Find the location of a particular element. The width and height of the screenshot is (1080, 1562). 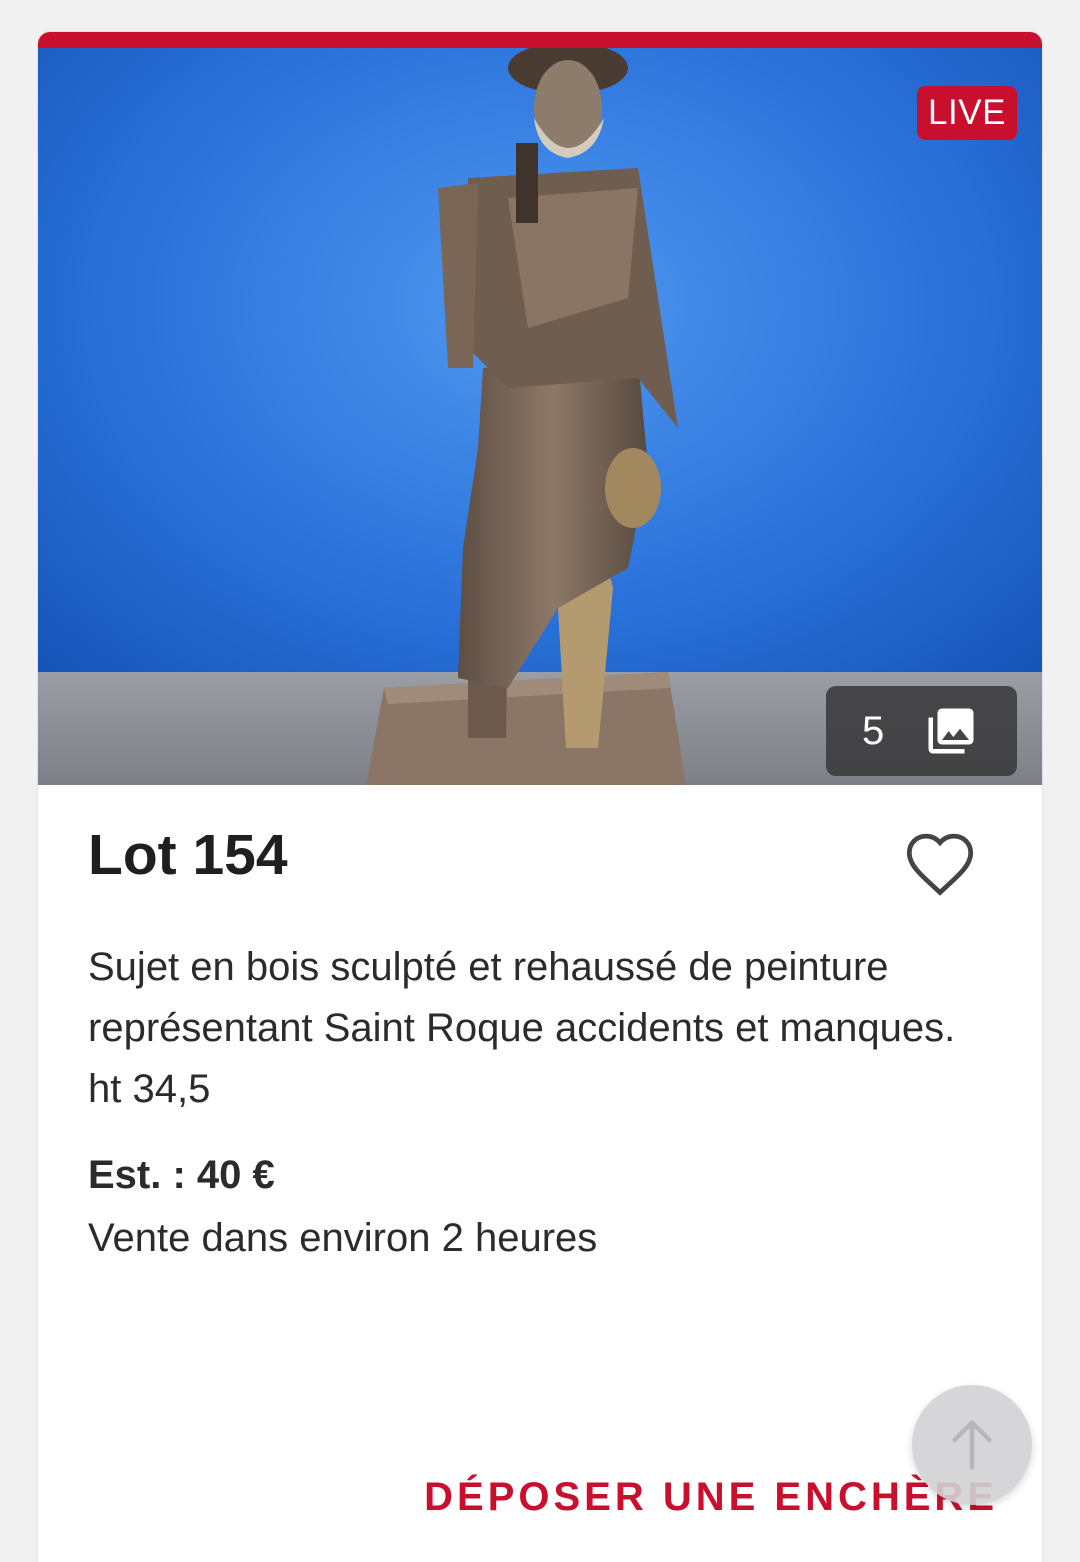

place-bid-button: DÉPOSER UNE ENCHÈRE is located at coordinates (708, 1497).